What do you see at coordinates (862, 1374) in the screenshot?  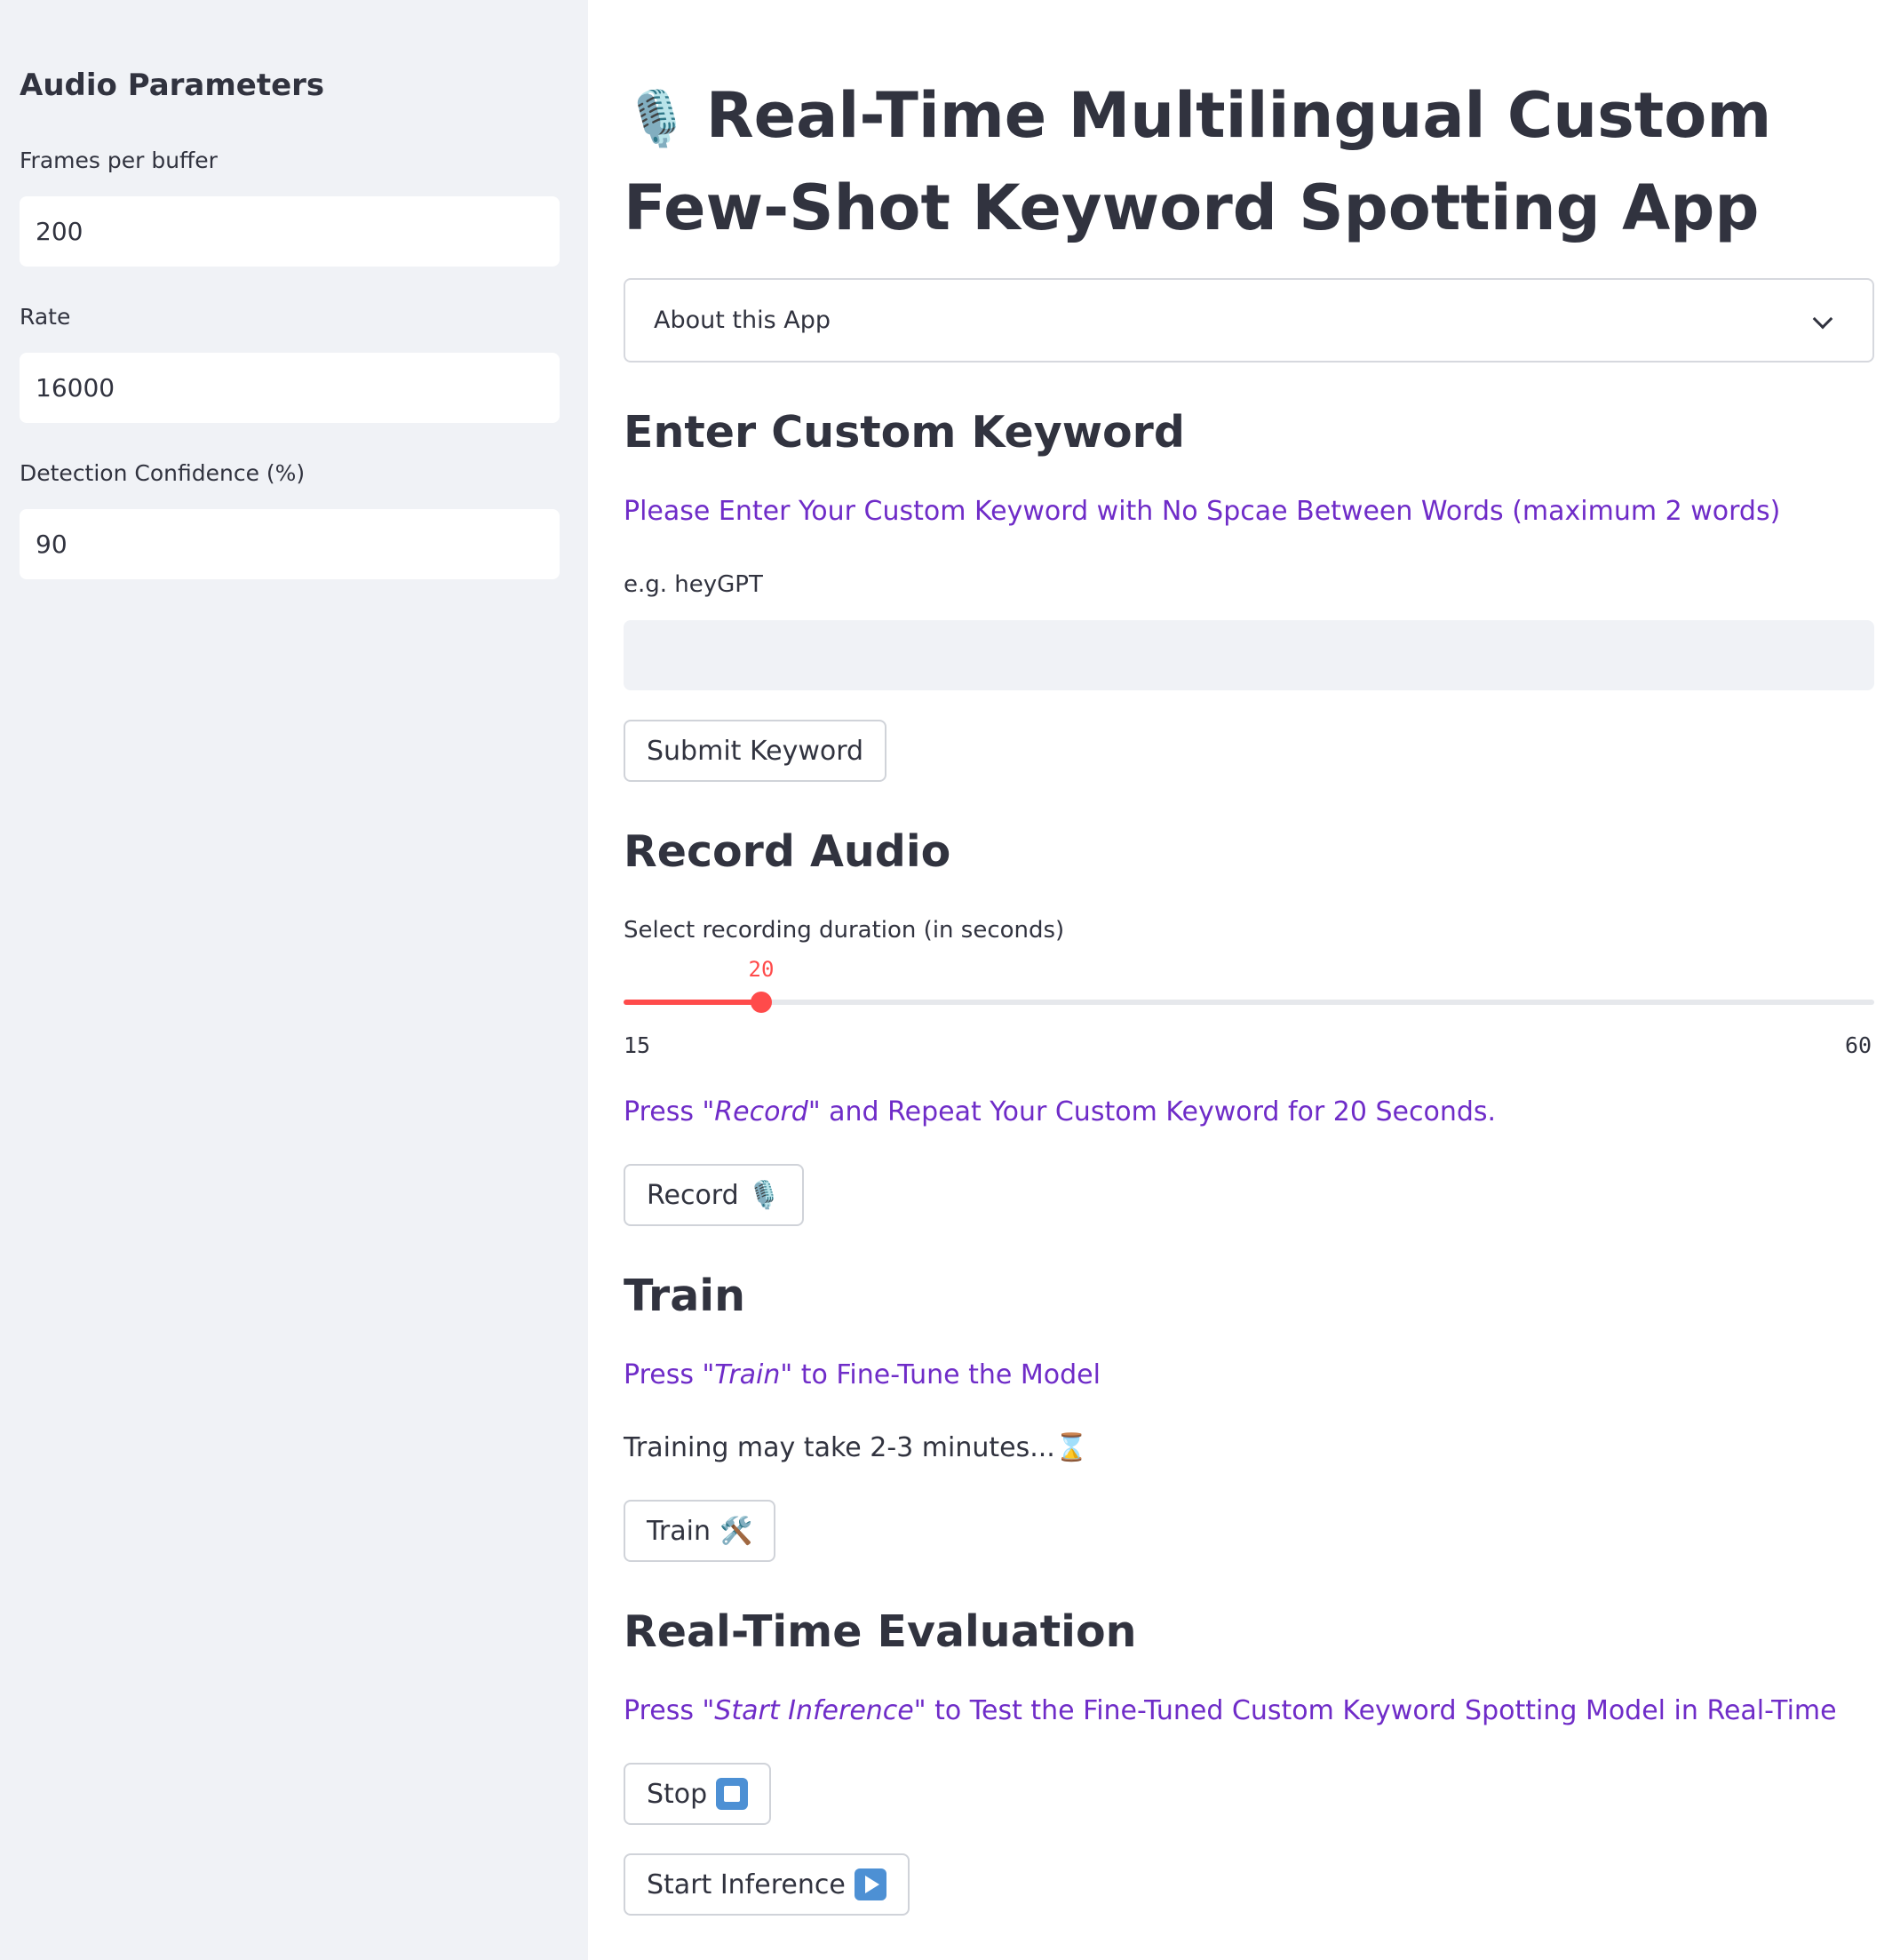 I see `train-instruction: Press "Train" to Fine-Tune the Model` at bounding box center [862, 1374].